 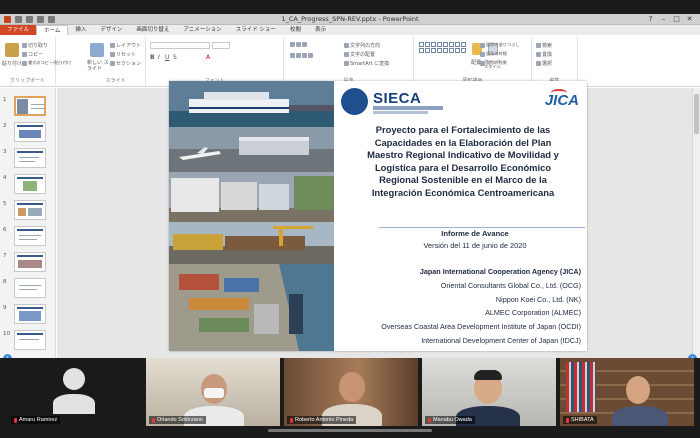 I want to click on tab-review: 校閲, so click(x=295, y=30).